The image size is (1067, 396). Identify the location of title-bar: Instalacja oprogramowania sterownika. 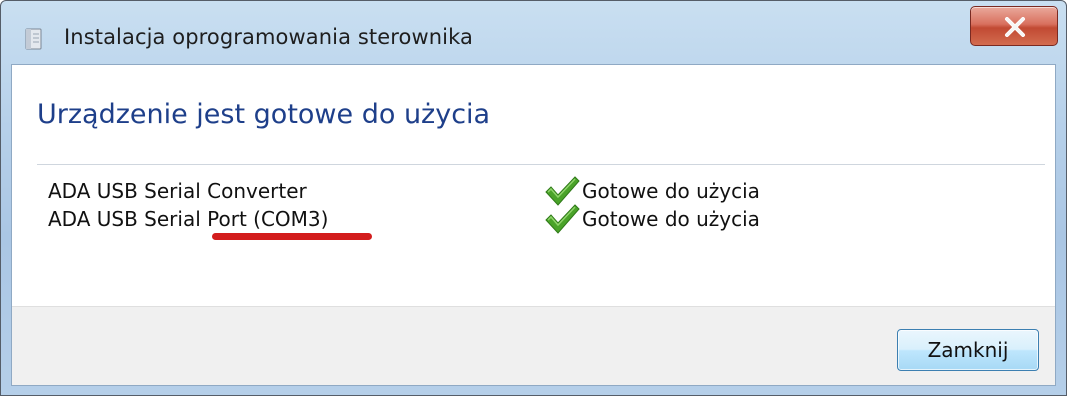
(533, 30).